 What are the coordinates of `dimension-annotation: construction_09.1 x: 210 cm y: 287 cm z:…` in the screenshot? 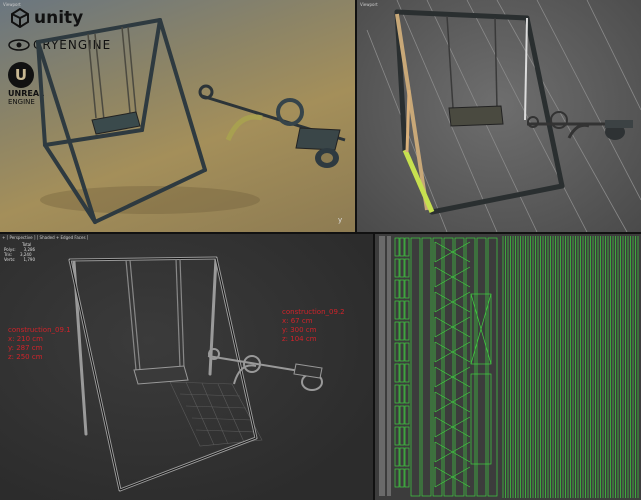 It's located at (39, 344).